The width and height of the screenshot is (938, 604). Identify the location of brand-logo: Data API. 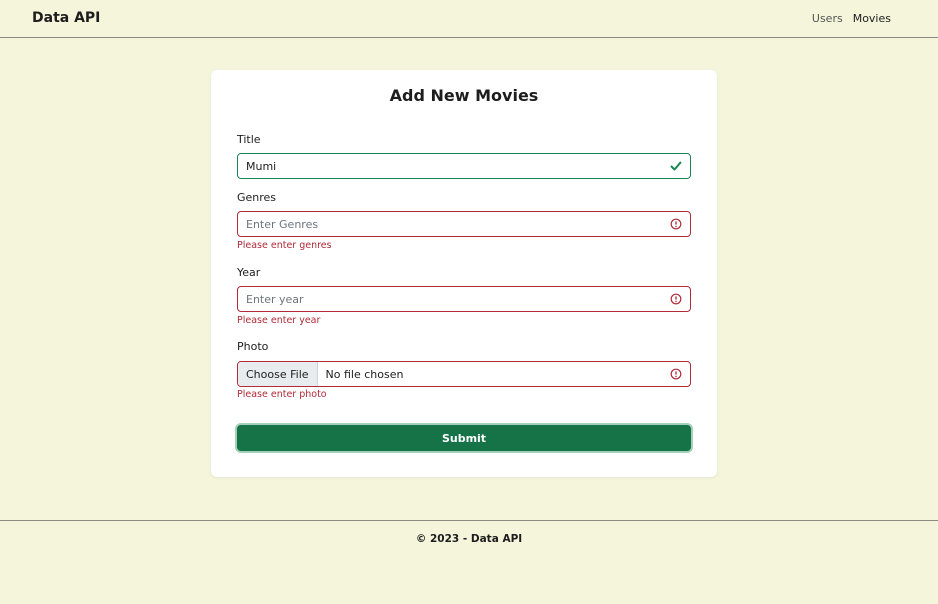
(66, 18).